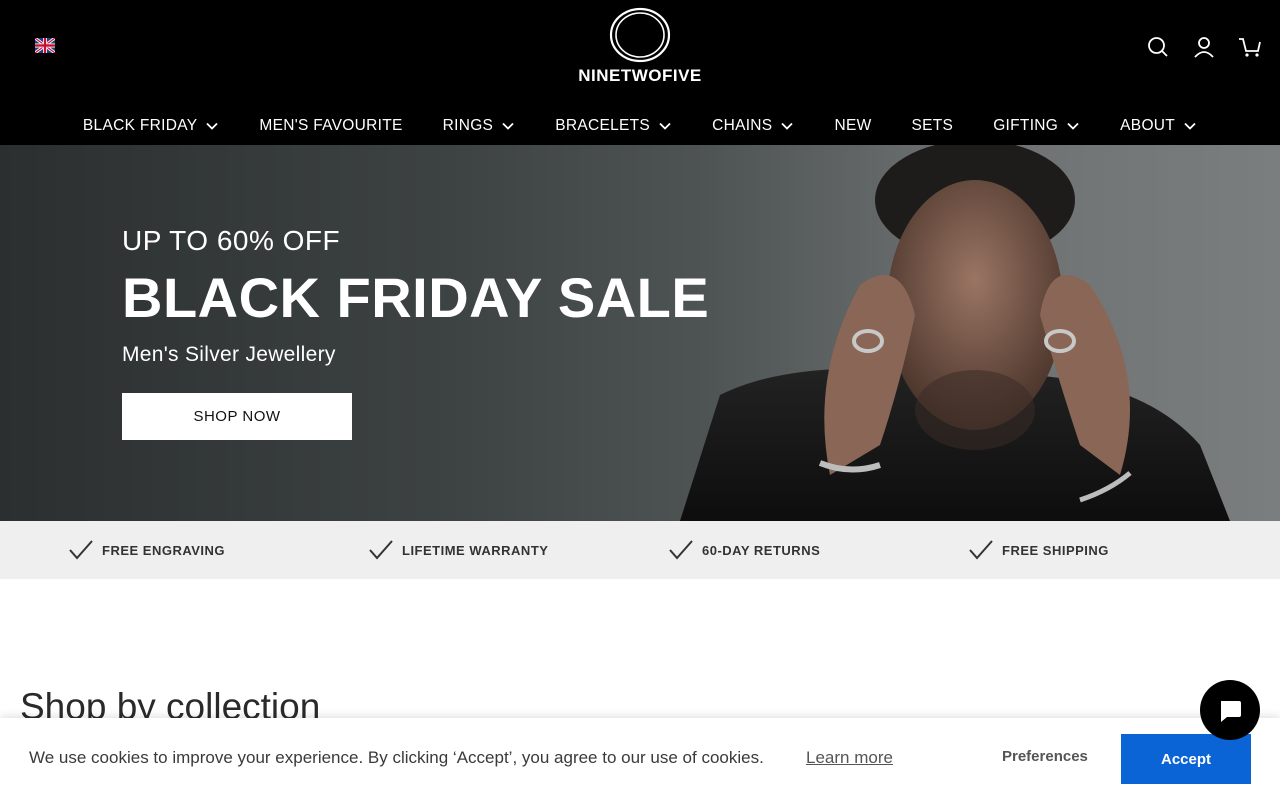 The width and height of the screenshot is (1280, 800). I want to click on hero-subtitle: UP TO 60% OFF, so click(231, 240).